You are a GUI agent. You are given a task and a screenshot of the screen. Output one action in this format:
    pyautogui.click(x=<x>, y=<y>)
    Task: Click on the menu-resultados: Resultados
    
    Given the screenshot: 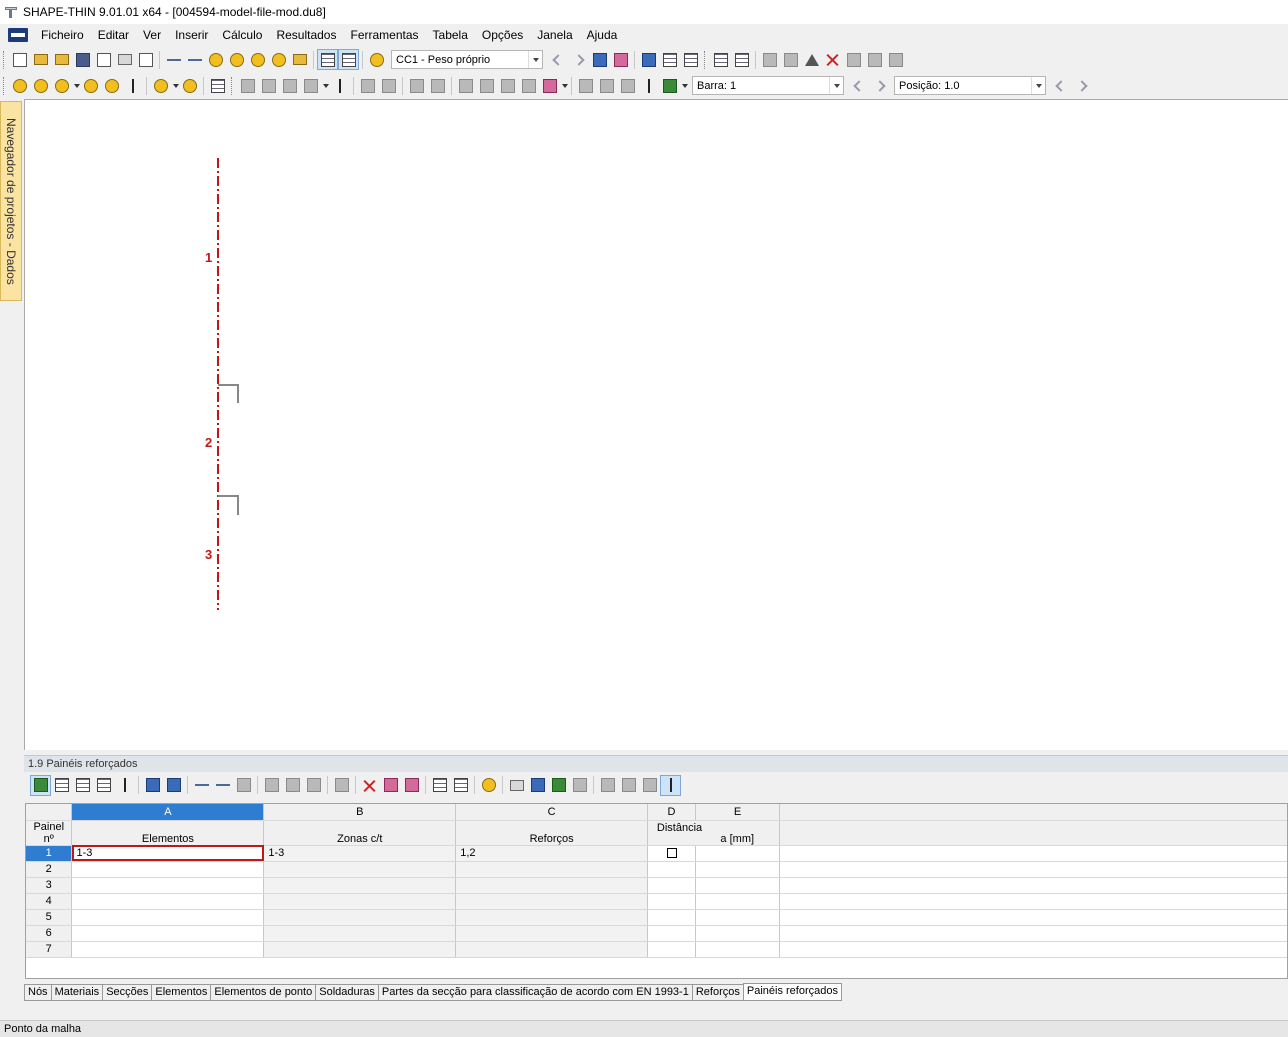 What is the action you would take?
    pyautogui.click(x=306, y=35)
    